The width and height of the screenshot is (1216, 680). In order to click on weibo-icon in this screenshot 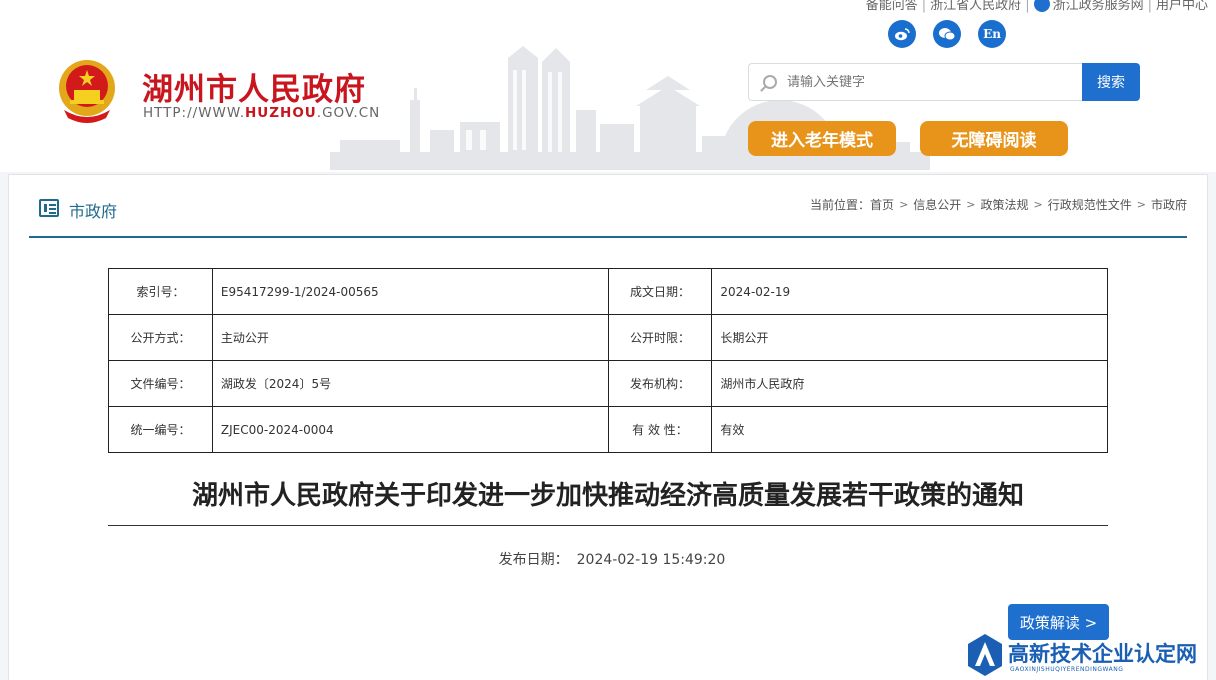, I will do `click(902, 34)`.